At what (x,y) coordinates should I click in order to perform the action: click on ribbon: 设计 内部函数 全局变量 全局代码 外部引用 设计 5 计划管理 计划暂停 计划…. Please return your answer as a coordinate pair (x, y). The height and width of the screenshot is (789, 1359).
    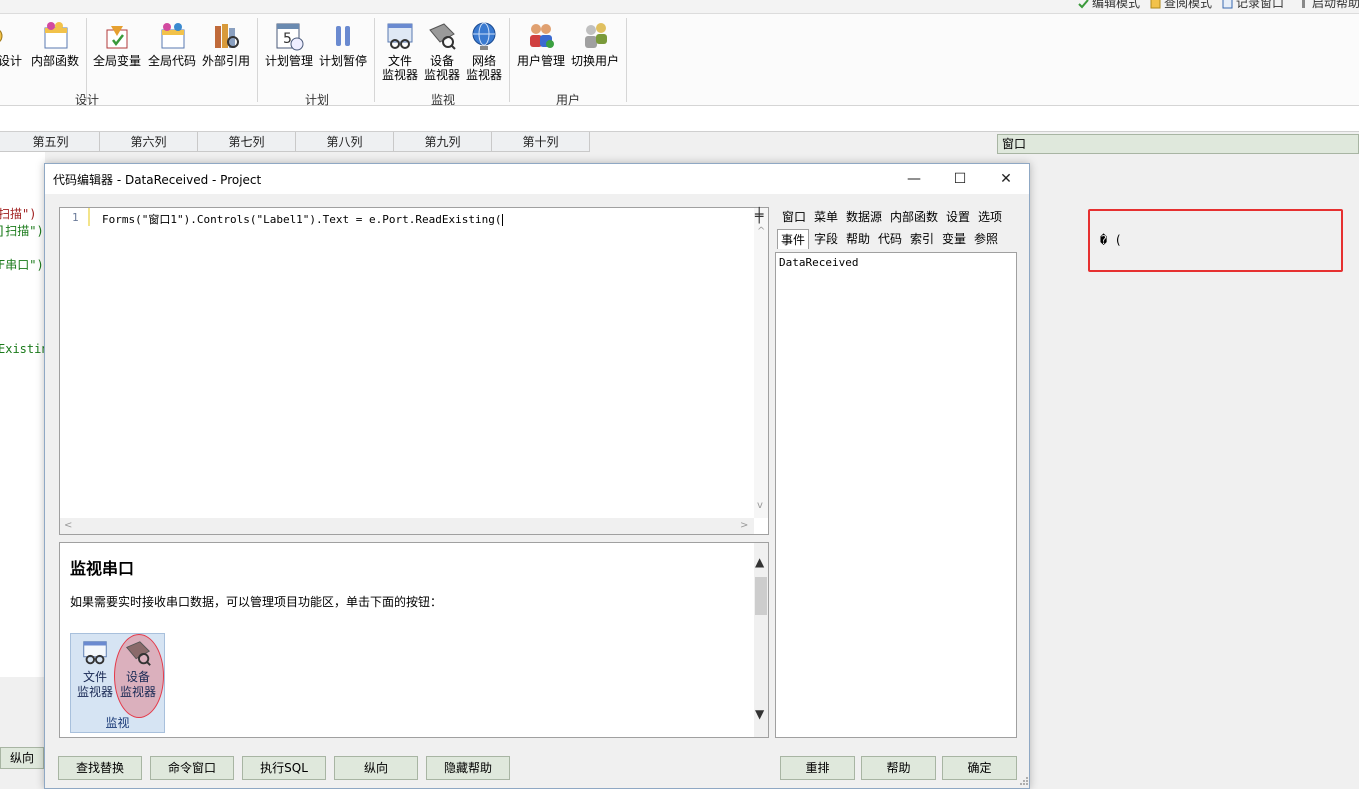
    Looking at the image, I should click on (679, 60).